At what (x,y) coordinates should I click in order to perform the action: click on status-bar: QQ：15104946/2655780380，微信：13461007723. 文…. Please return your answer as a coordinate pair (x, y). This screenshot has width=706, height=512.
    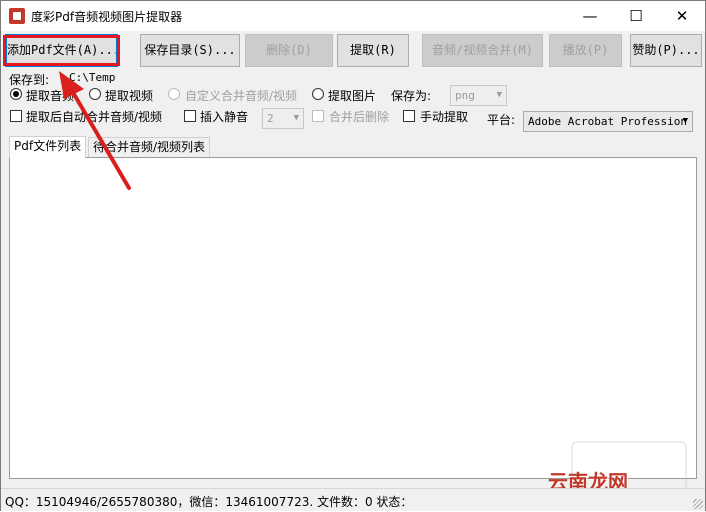
    Looking at the image, I should click on (353, 499).